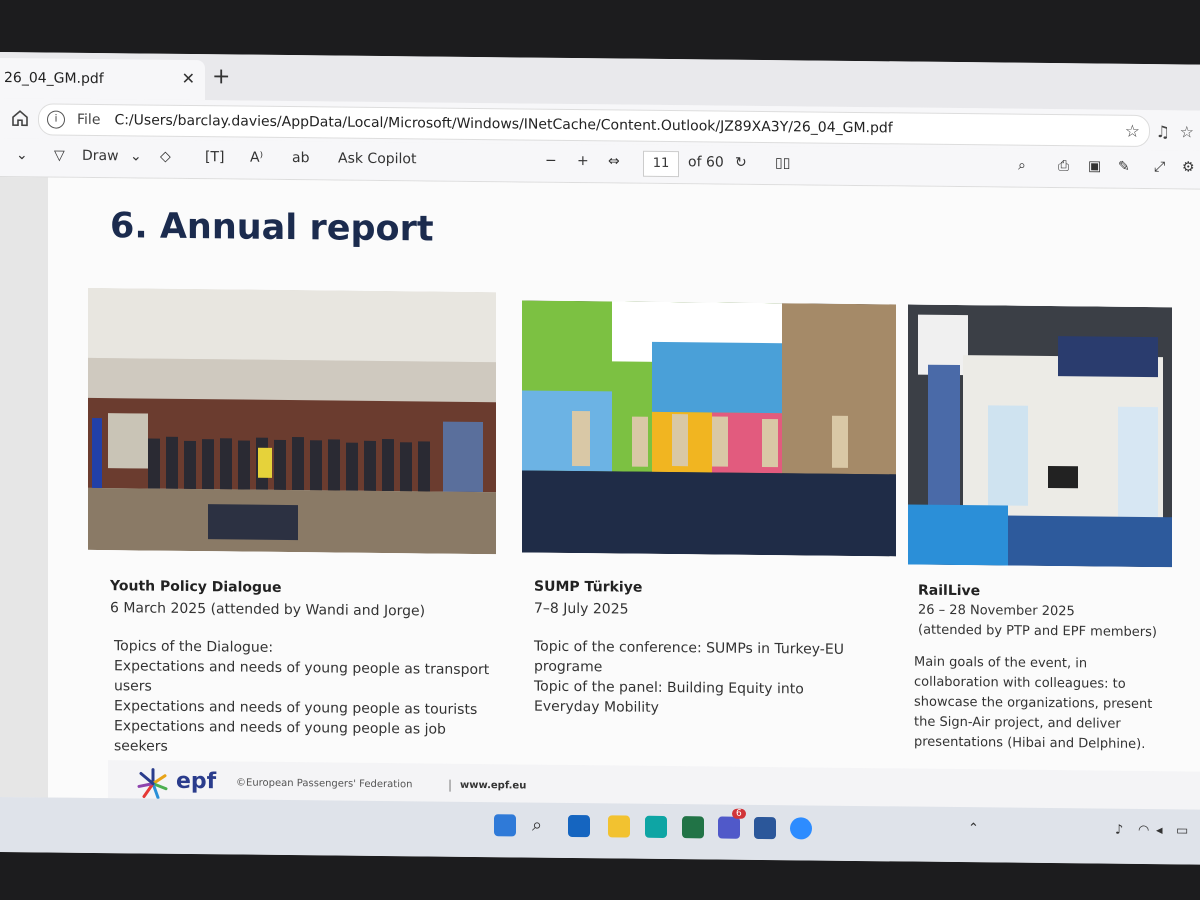  What do you see at coordinates (729, 827) in the screenshot?
I see `teams-icon` at bounding box center [729, 827].